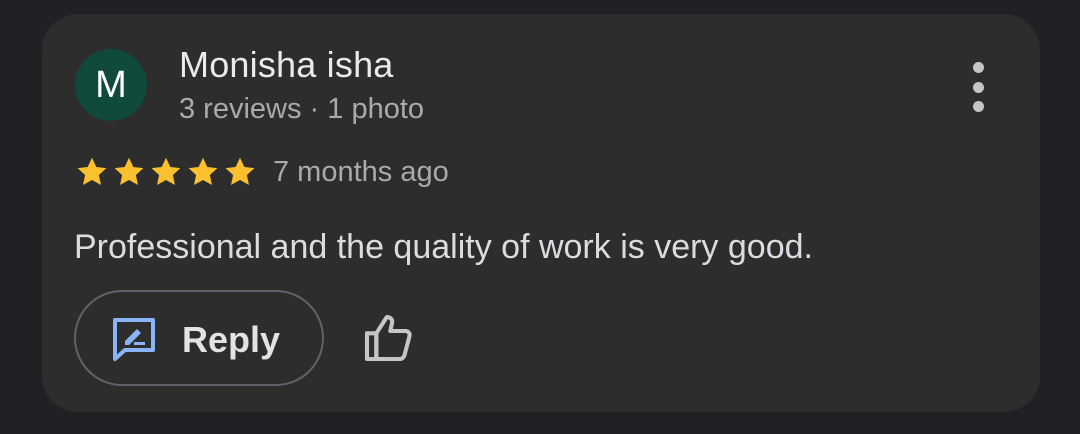 This screenshot has height=434, width=1080. I want to click on review-time: 7 months ago, so click(361, 172).